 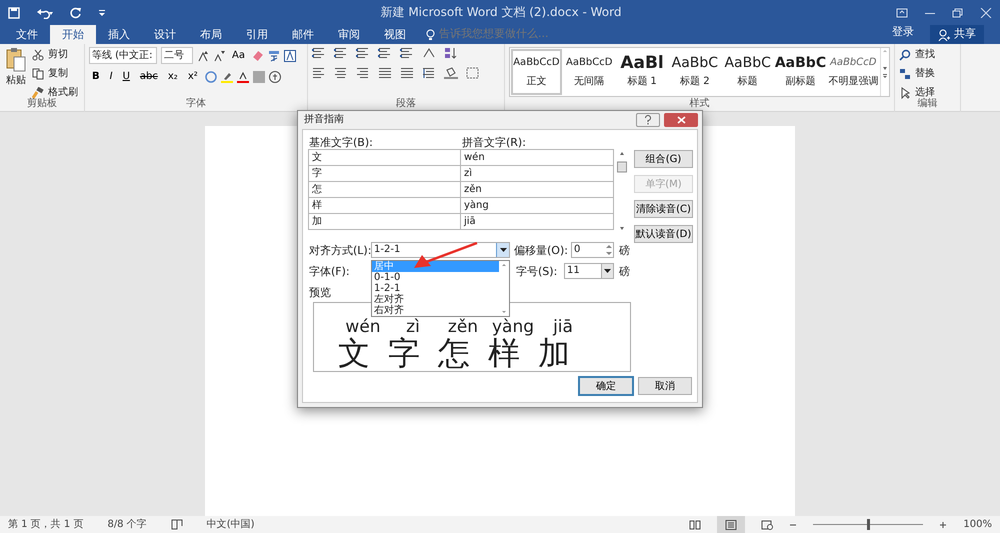 I want to click on dialog-button: 默认读音(D), so click(x=663, y=234).